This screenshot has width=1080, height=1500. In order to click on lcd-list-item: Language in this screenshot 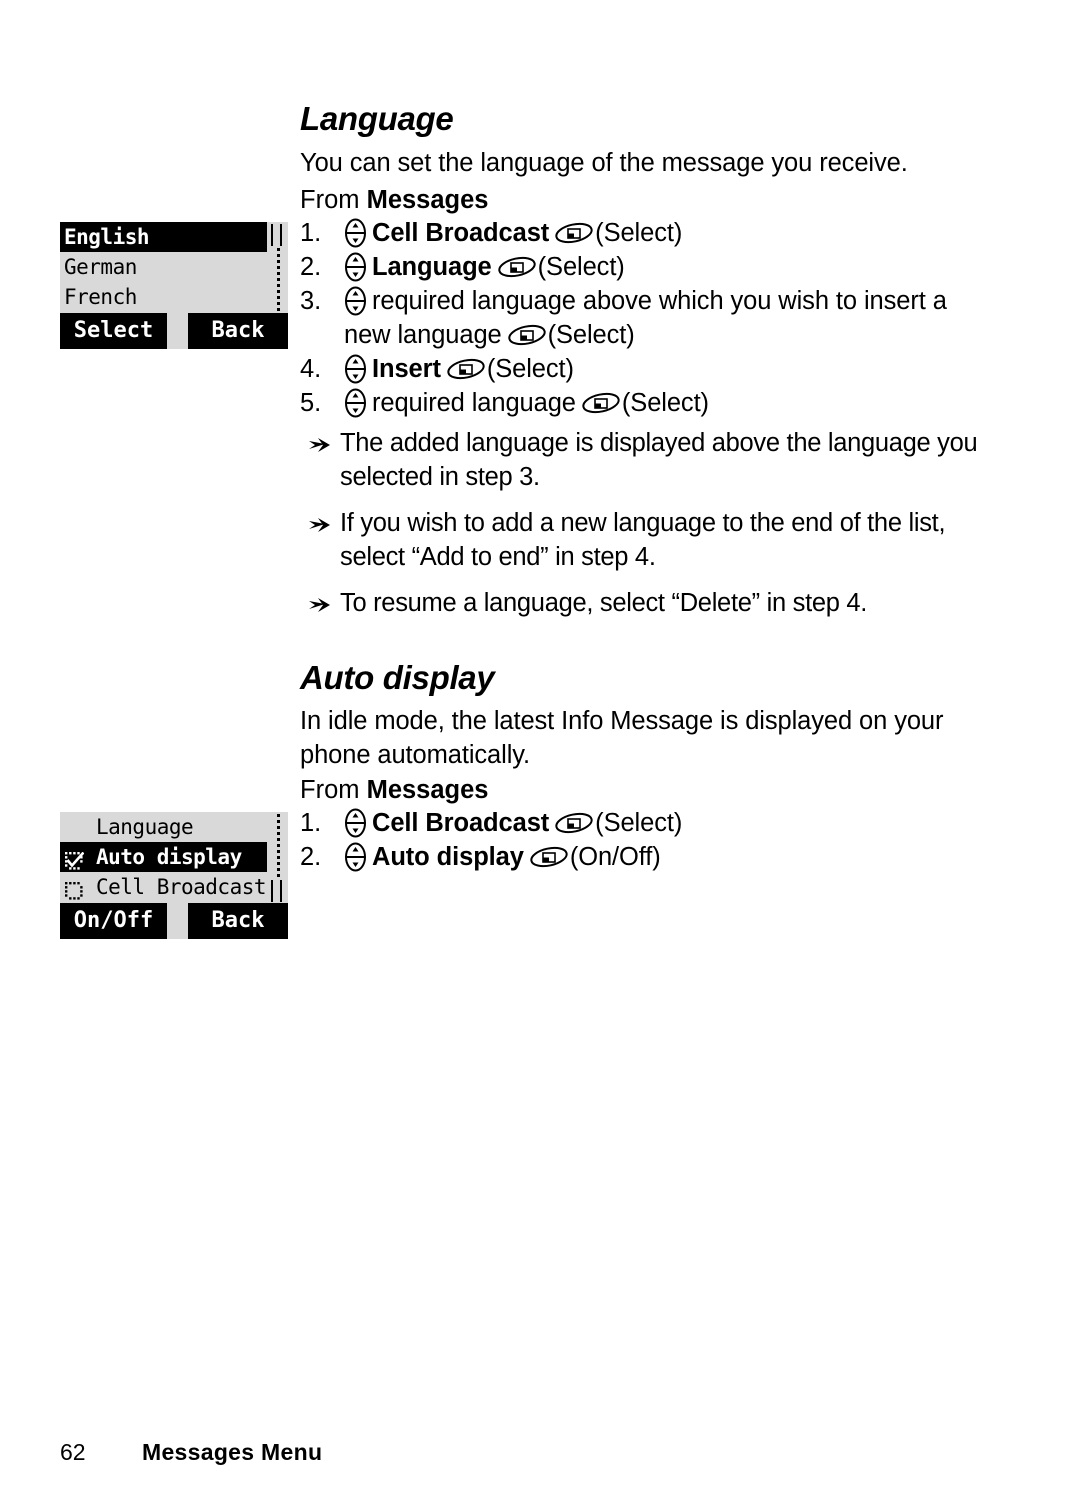, I will do `click(163, 827)`.